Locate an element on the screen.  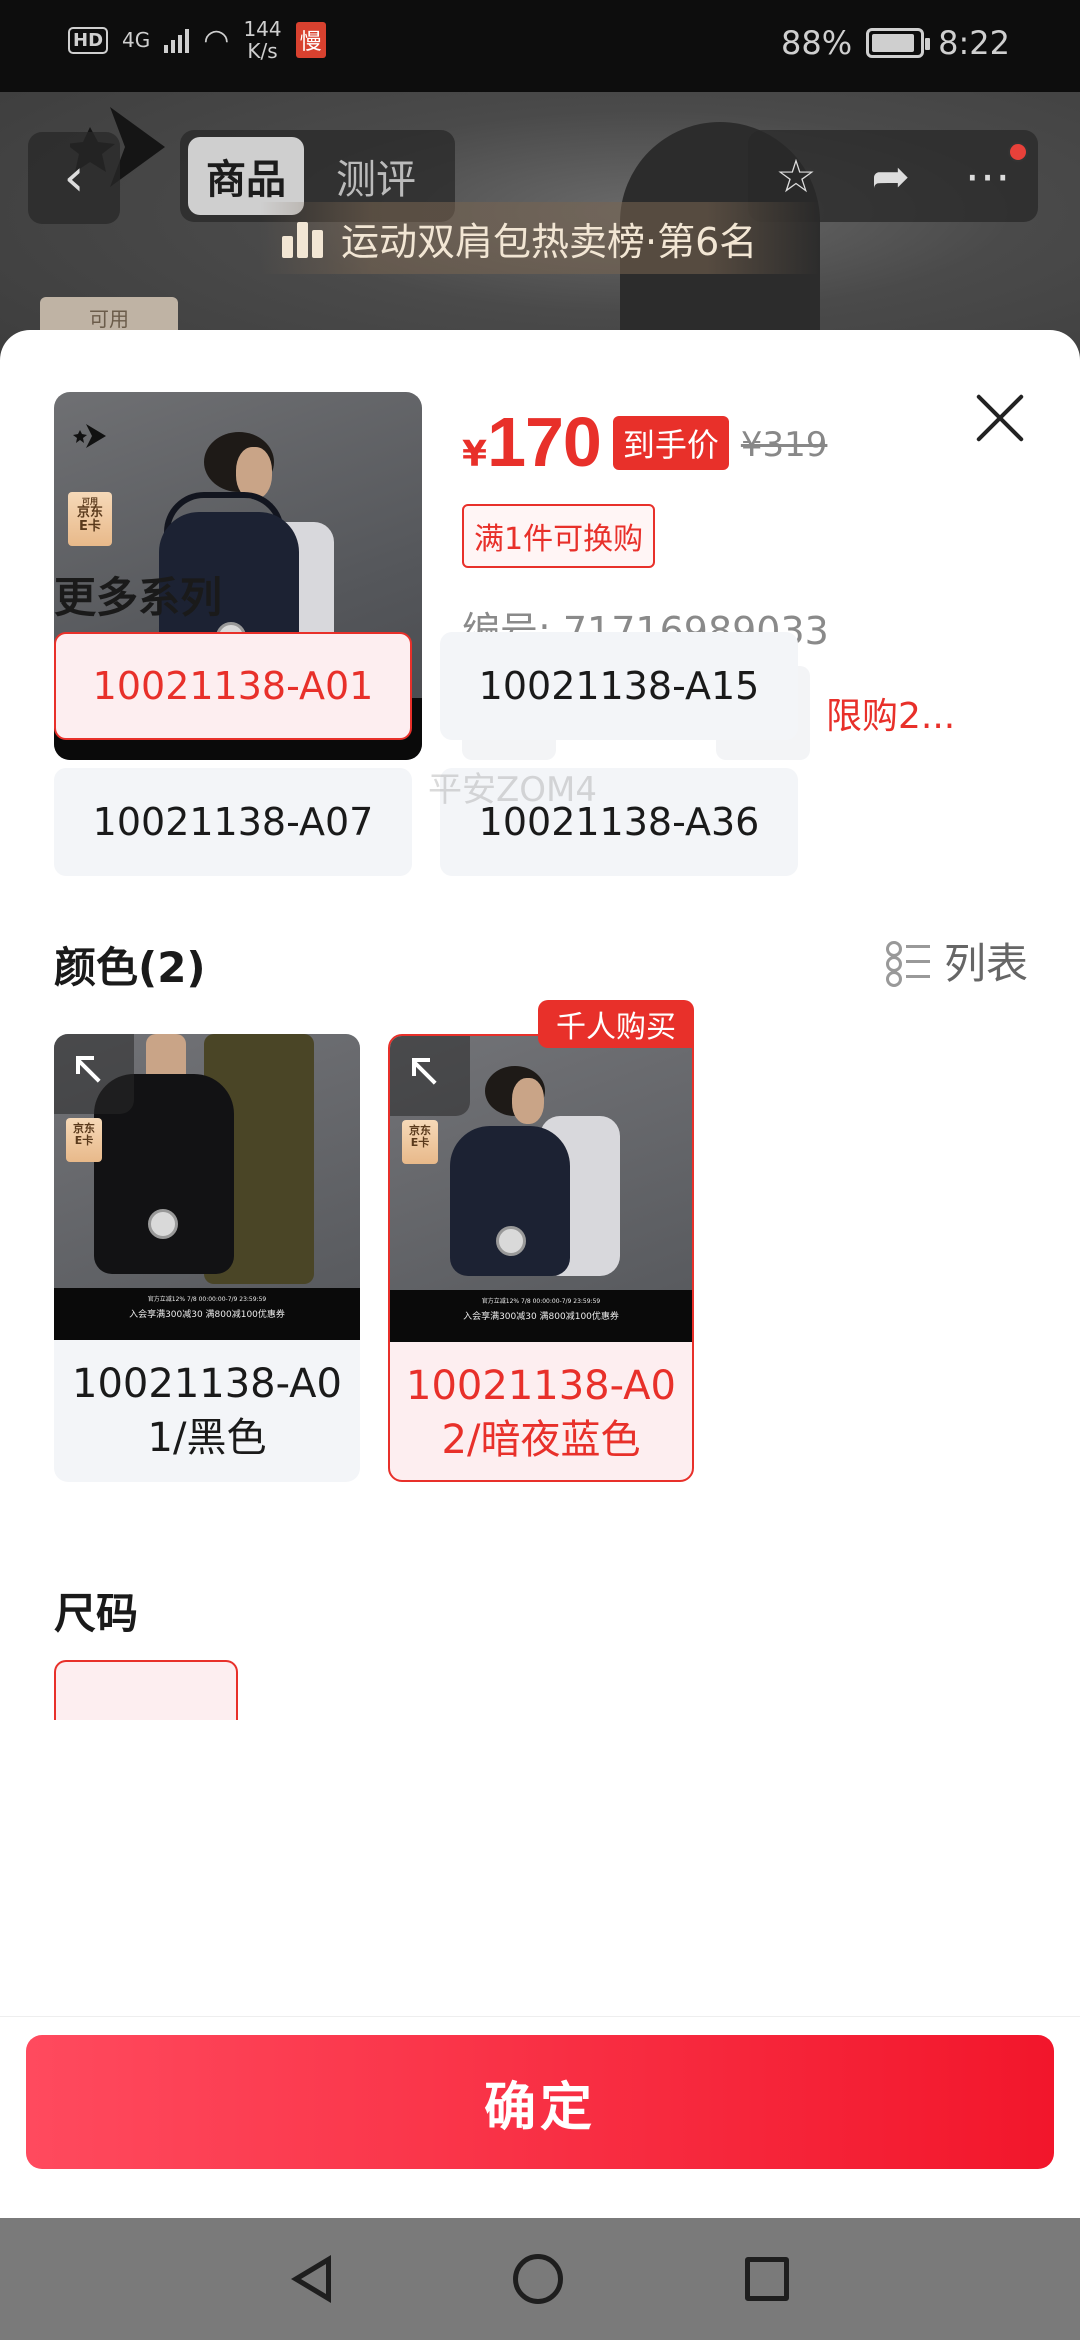
list-toggle-label: 列表 is located at coordinates (985, 963).